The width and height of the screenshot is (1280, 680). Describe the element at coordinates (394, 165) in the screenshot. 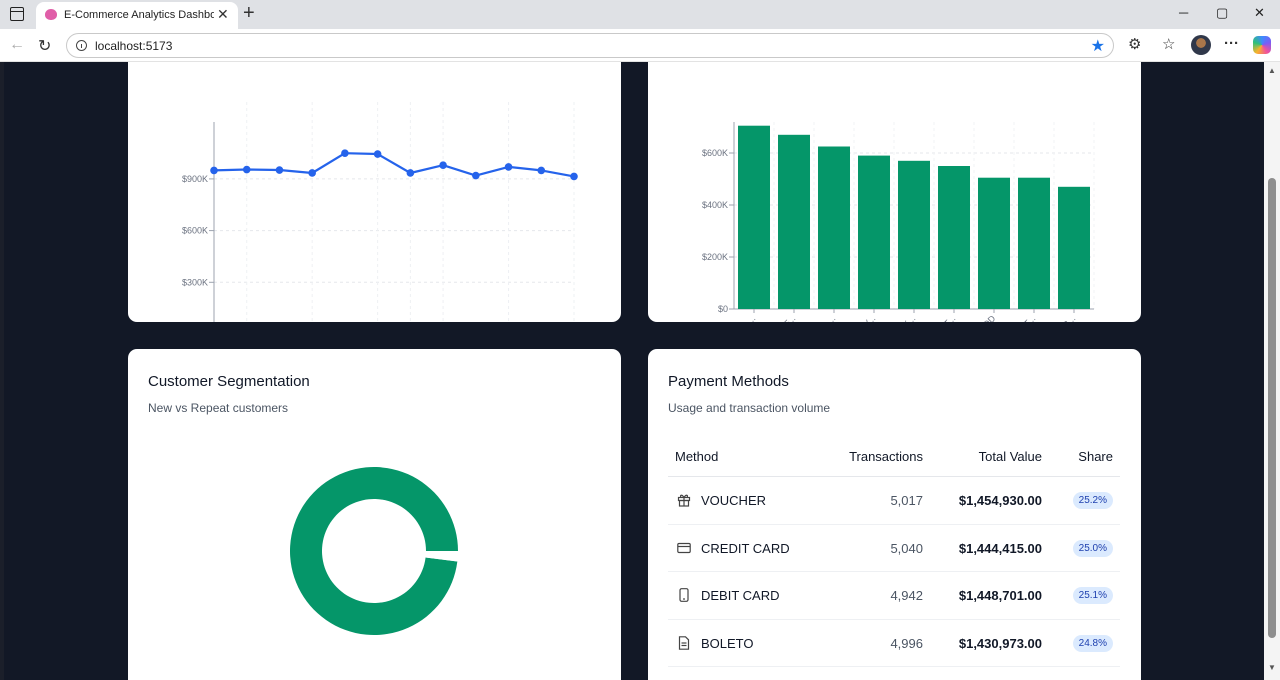

I see `revenue-series-line` at that location.